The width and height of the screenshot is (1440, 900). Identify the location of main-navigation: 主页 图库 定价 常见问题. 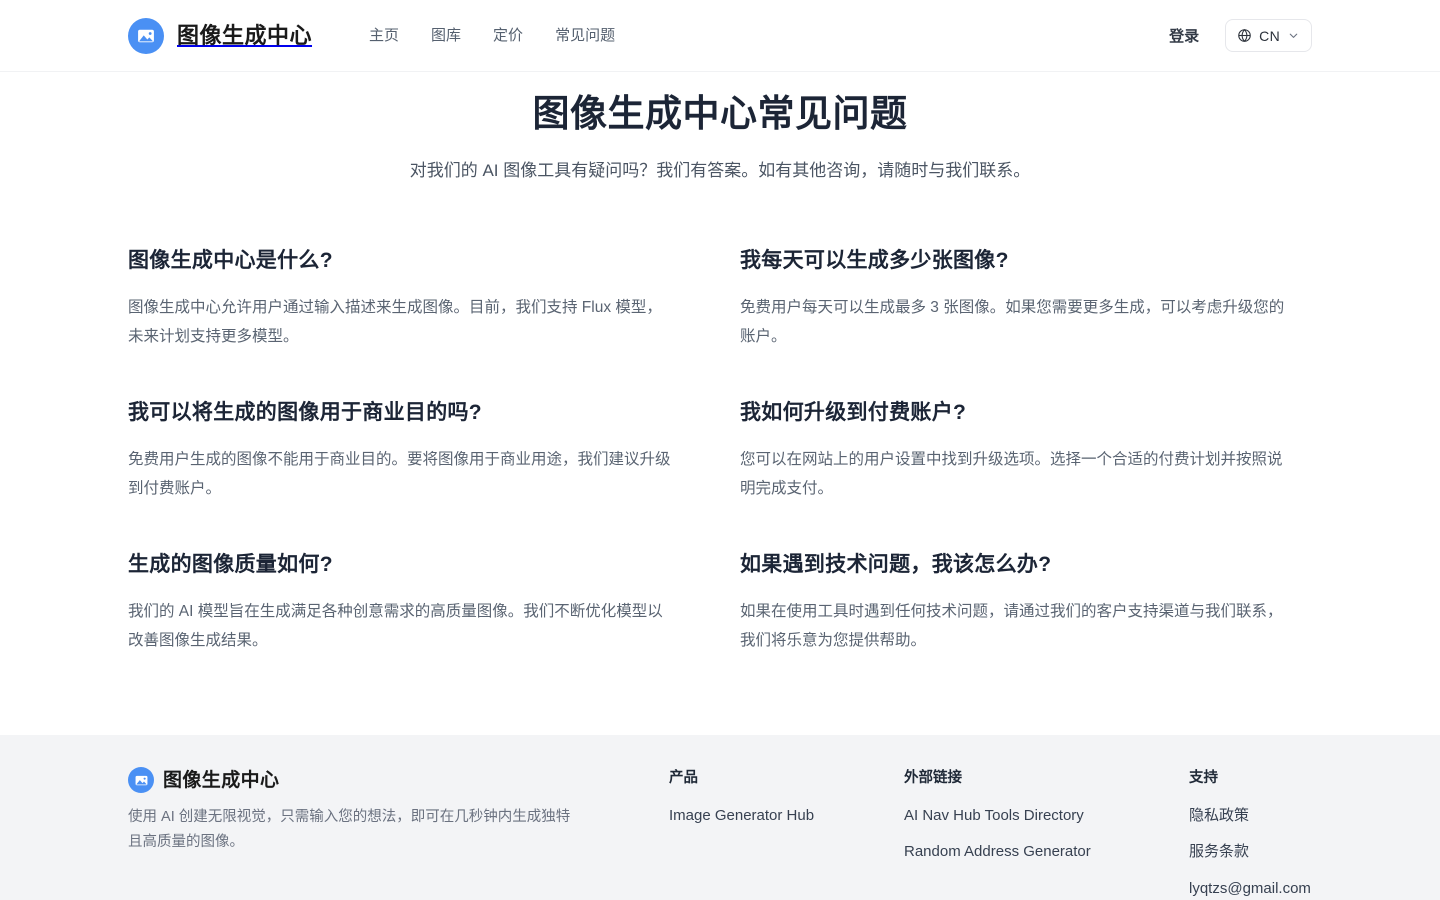
(492, 35).